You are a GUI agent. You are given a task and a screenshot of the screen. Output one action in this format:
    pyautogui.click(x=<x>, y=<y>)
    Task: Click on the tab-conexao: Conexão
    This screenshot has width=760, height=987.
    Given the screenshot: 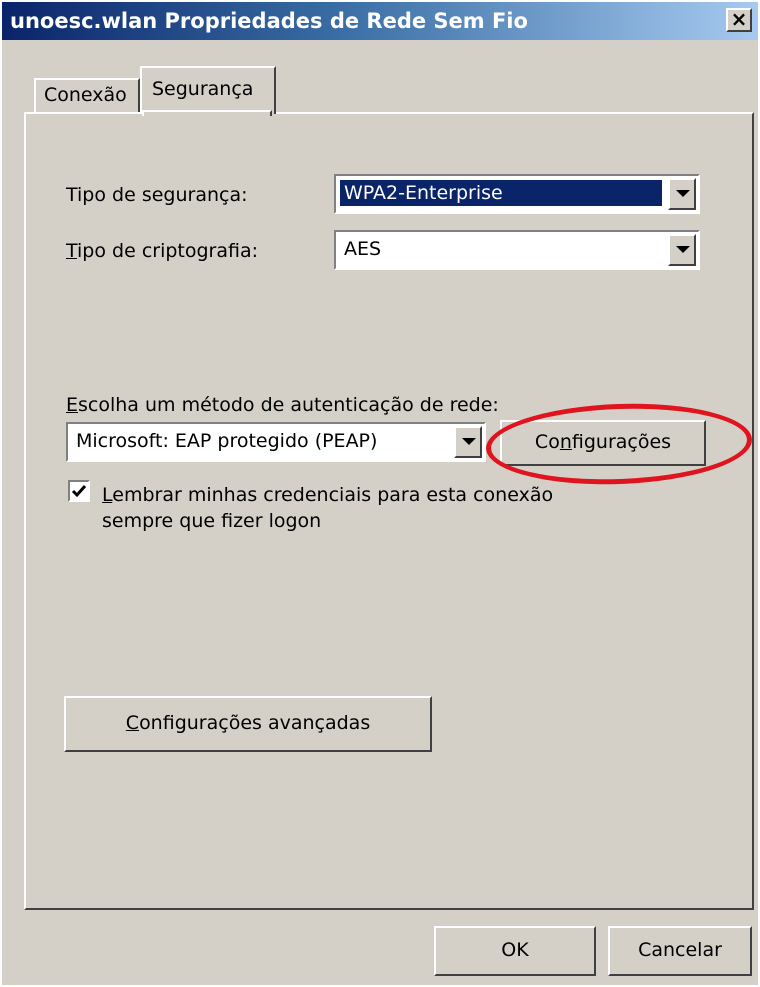 What is the action you would take?
    pyautogui.click(x=87, y=95)
    